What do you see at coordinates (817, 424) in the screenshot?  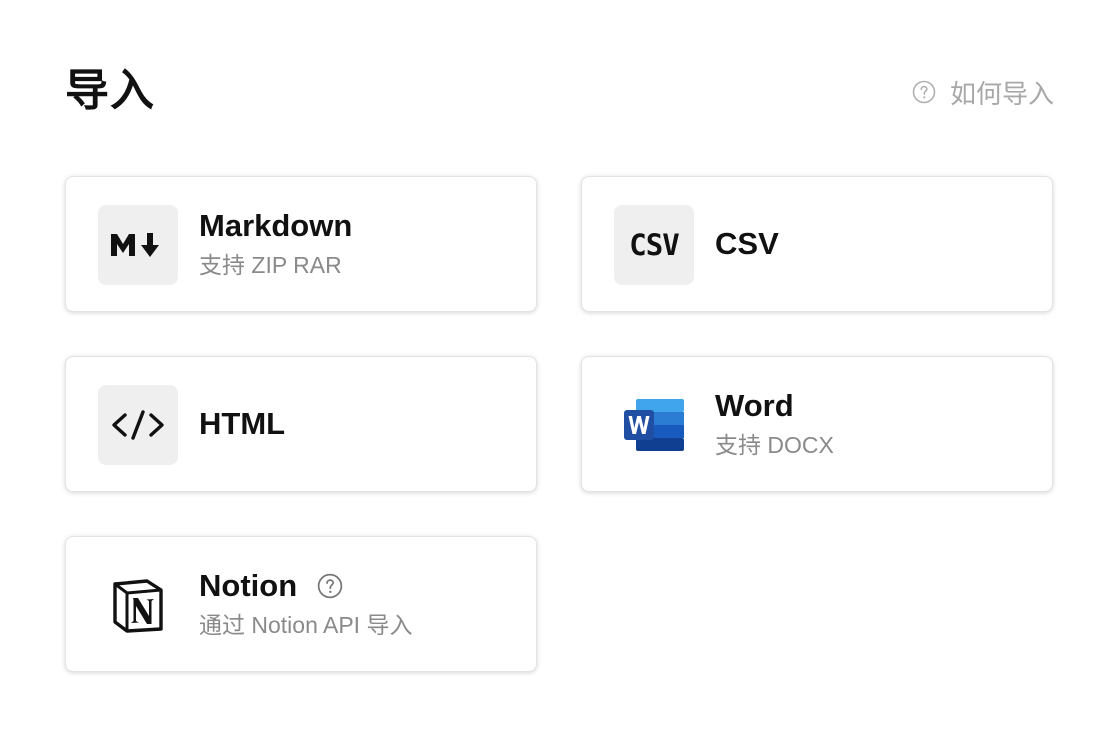 I see `import-word-card: Word 支持 DOCX` at bounding box center [817, 424].